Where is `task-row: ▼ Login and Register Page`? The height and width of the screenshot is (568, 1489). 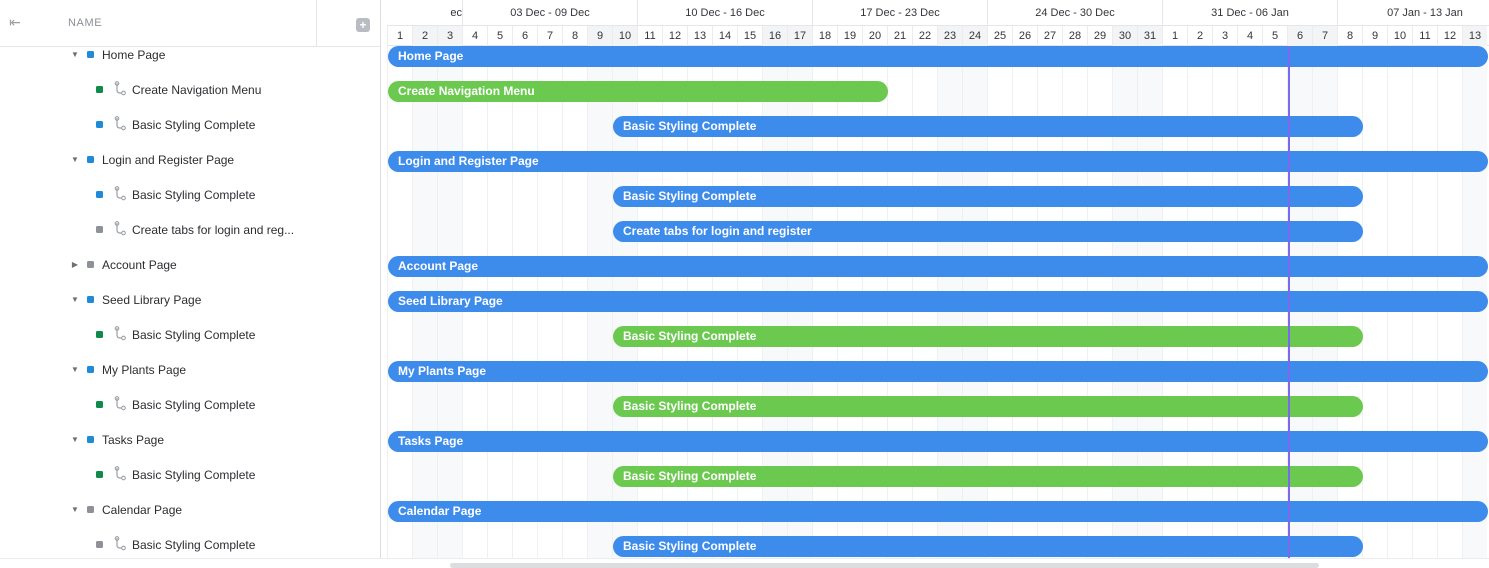 task-row: ▼ Login and Register Page is located at coordinates (190, 160).